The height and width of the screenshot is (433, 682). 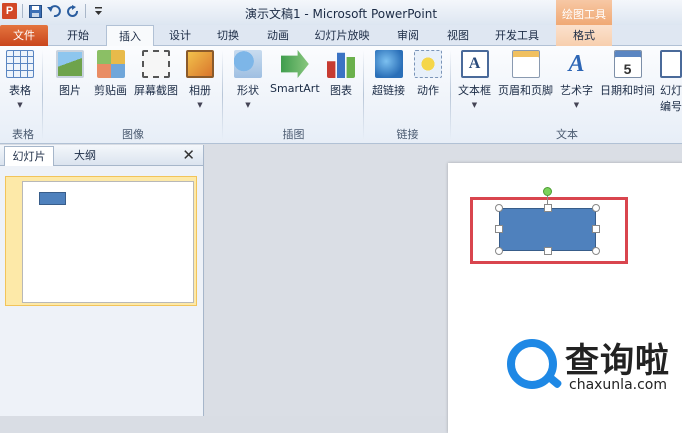 I want to click on date-time-button: 5 日期和时间, so click(x=627, y=74).